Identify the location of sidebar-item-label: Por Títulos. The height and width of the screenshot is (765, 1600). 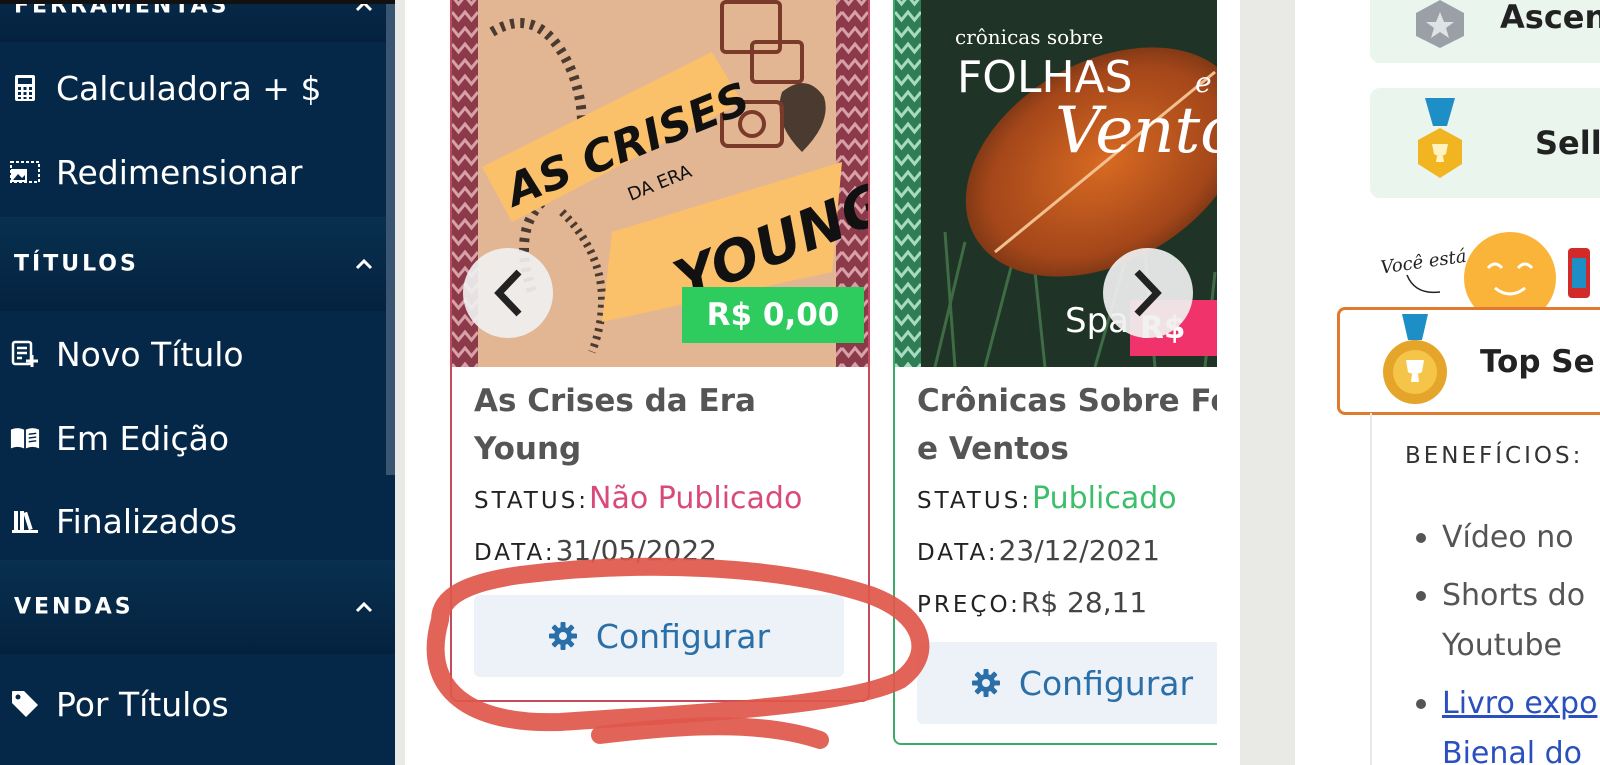
(142, 704).